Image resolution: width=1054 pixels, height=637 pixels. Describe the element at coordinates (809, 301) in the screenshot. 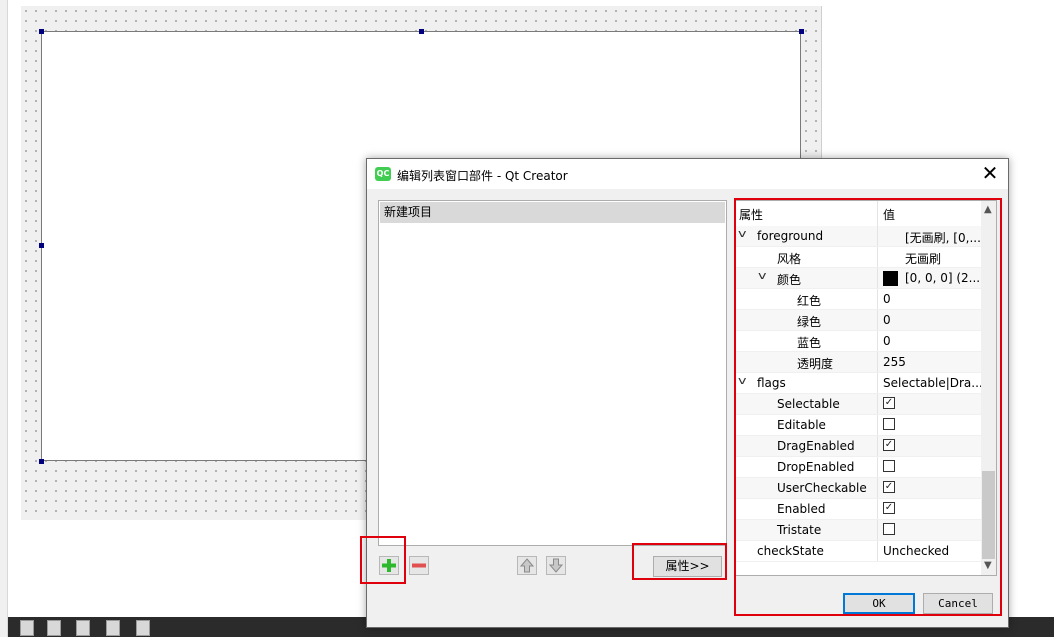

I see `property-name: 红色` at that location.